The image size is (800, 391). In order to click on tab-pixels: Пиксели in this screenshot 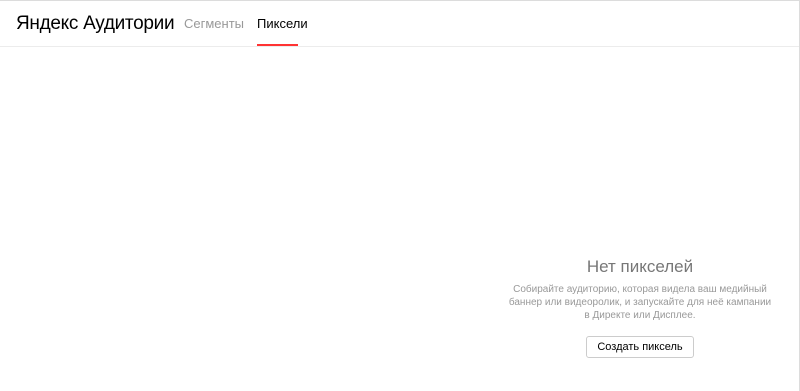, I will do `click(282, 24)`.